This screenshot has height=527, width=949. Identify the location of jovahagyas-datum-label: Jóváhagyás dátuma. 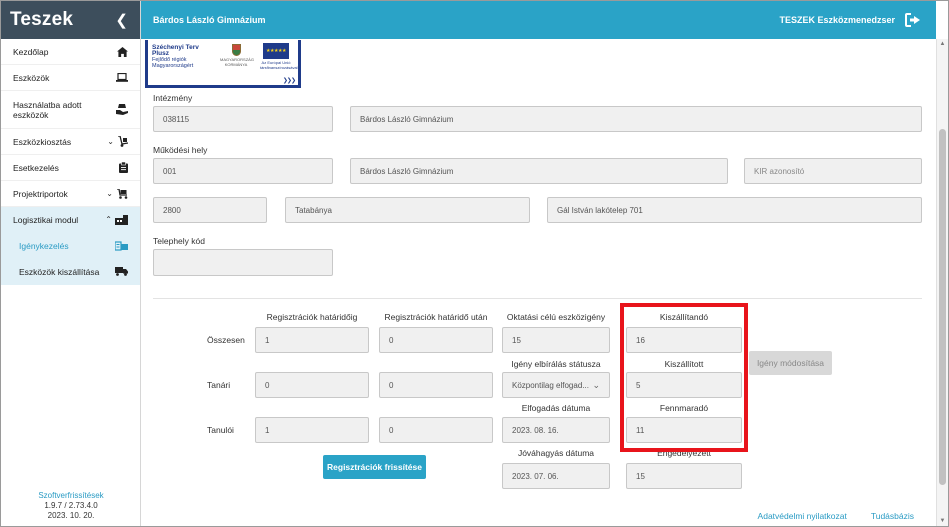
(556, 453).